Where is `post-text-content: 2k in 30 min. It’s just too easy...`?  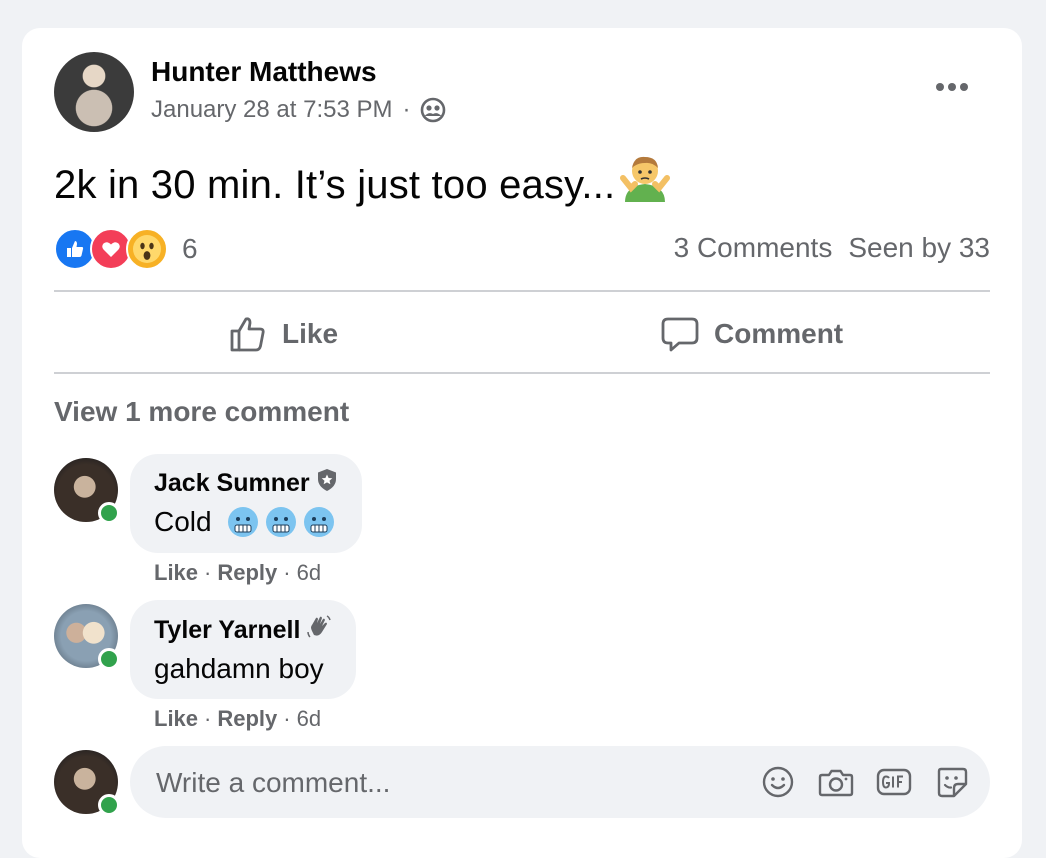
post-text-content: 2k in 30 min. It’s just too easy... is located at coordinates (335, 185).